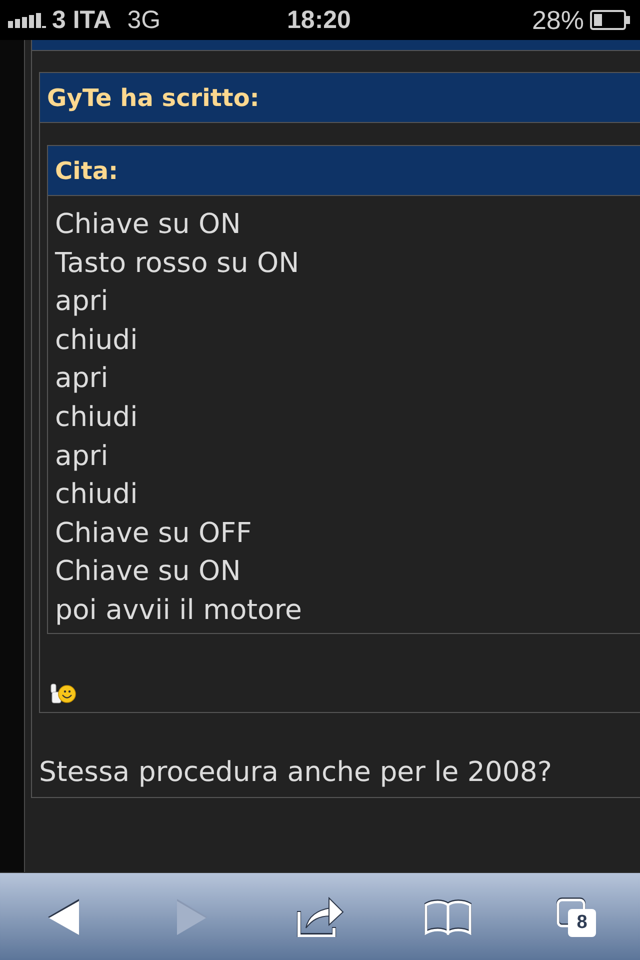  I want to click on battery-percent: 28%, so click(558, 20).